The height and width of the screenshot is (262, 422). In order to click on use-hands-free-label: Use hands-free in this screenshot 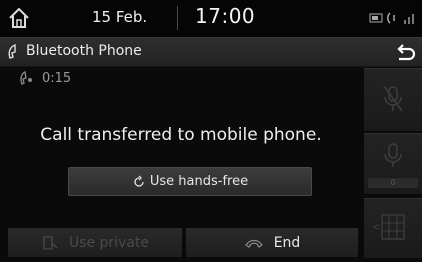, I will do `click(199, 181)`.